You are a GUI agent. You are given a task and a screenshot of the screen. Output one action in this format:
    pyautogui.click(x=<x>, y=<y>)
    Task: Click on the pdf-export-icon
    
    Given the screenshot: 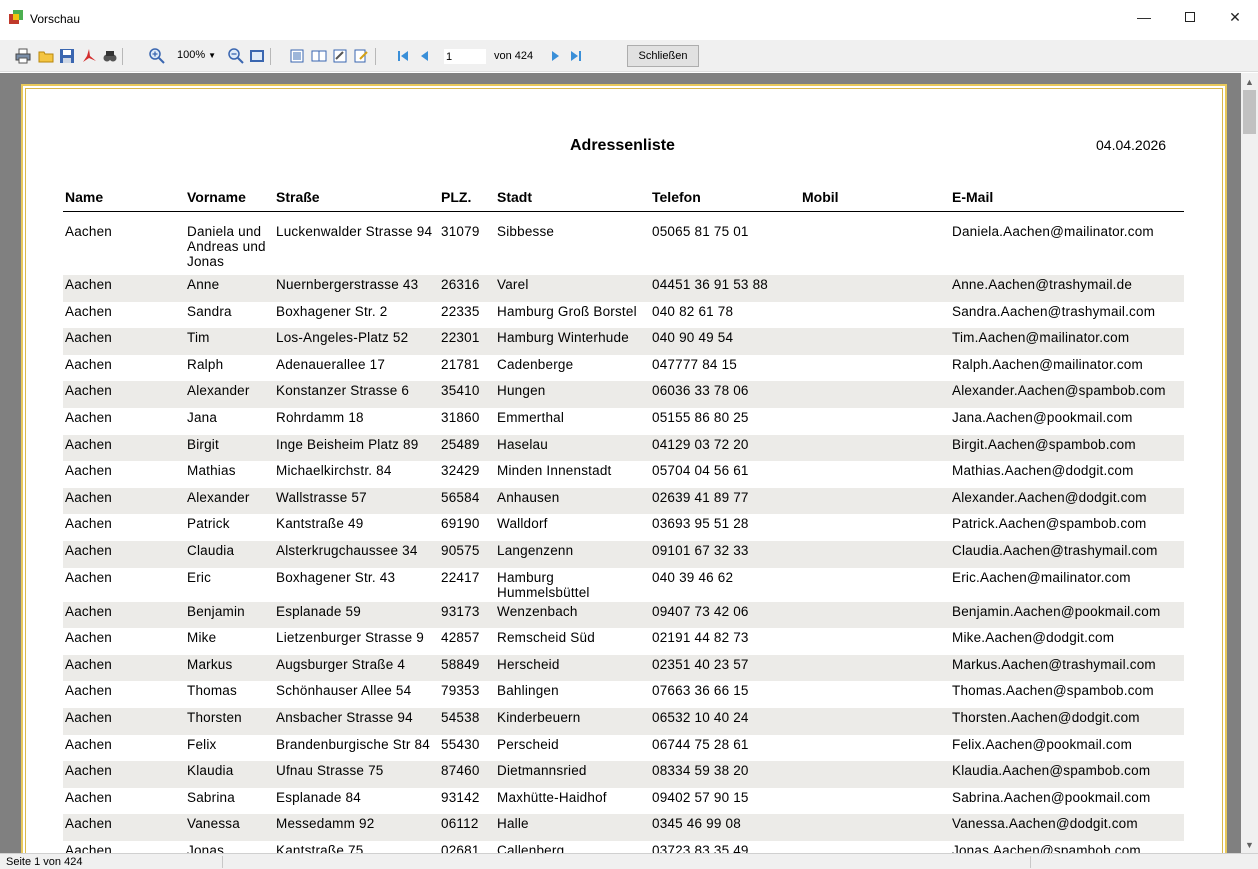 What is the action you would take?
    pyautogui.click(x=89, y=56)
    